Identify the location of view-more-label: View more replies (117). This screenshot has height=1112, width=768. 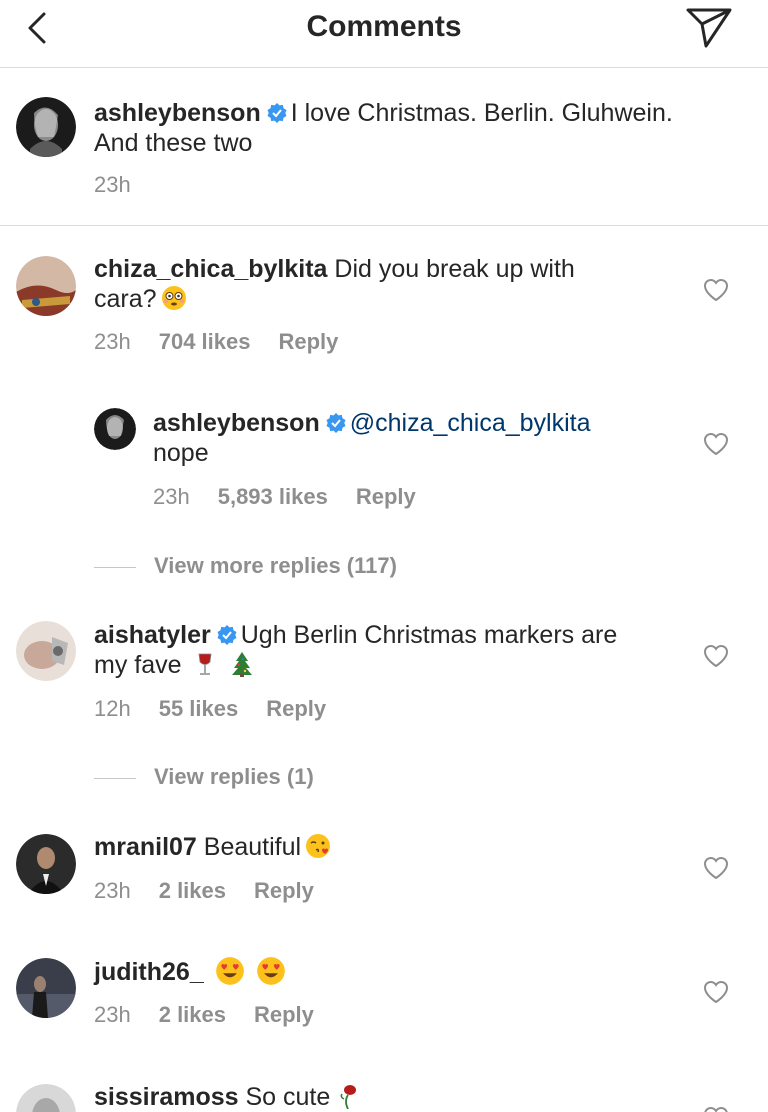
(275, 565).